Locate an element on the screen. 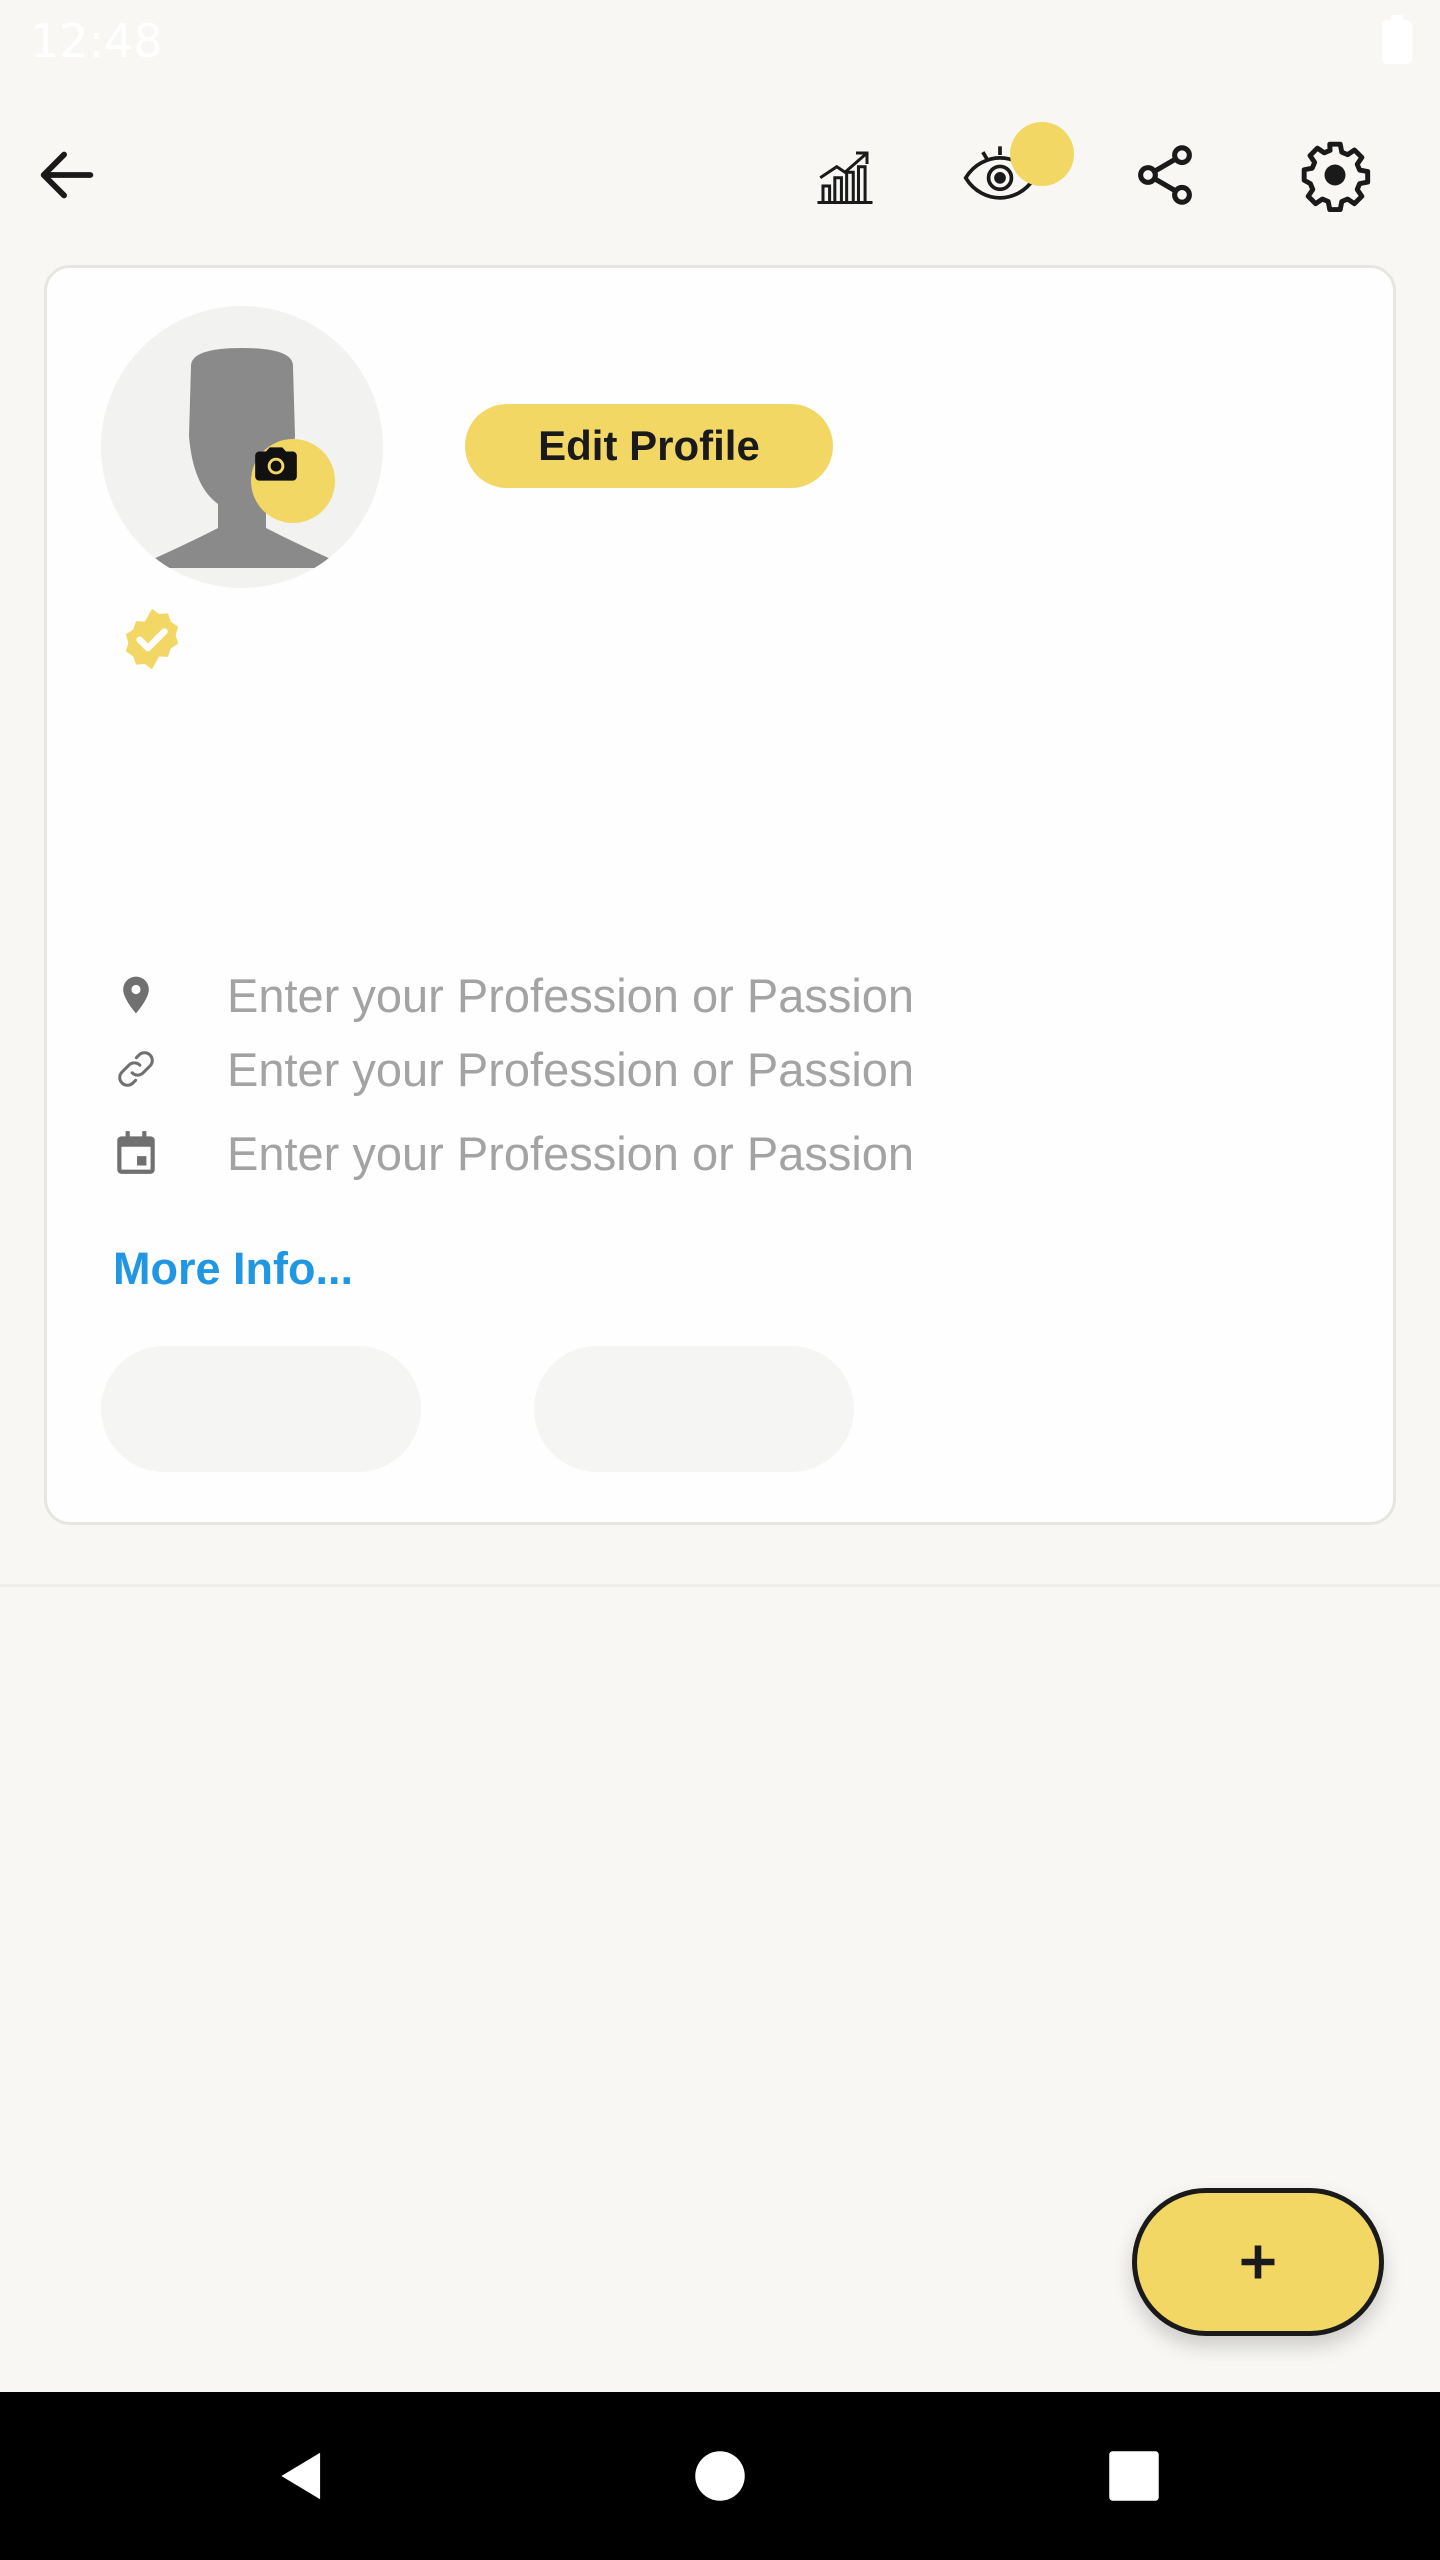 Image resolution: width=1440 pixels, height=2560 pixels. share-icon is located at coordinates (1165, 175).